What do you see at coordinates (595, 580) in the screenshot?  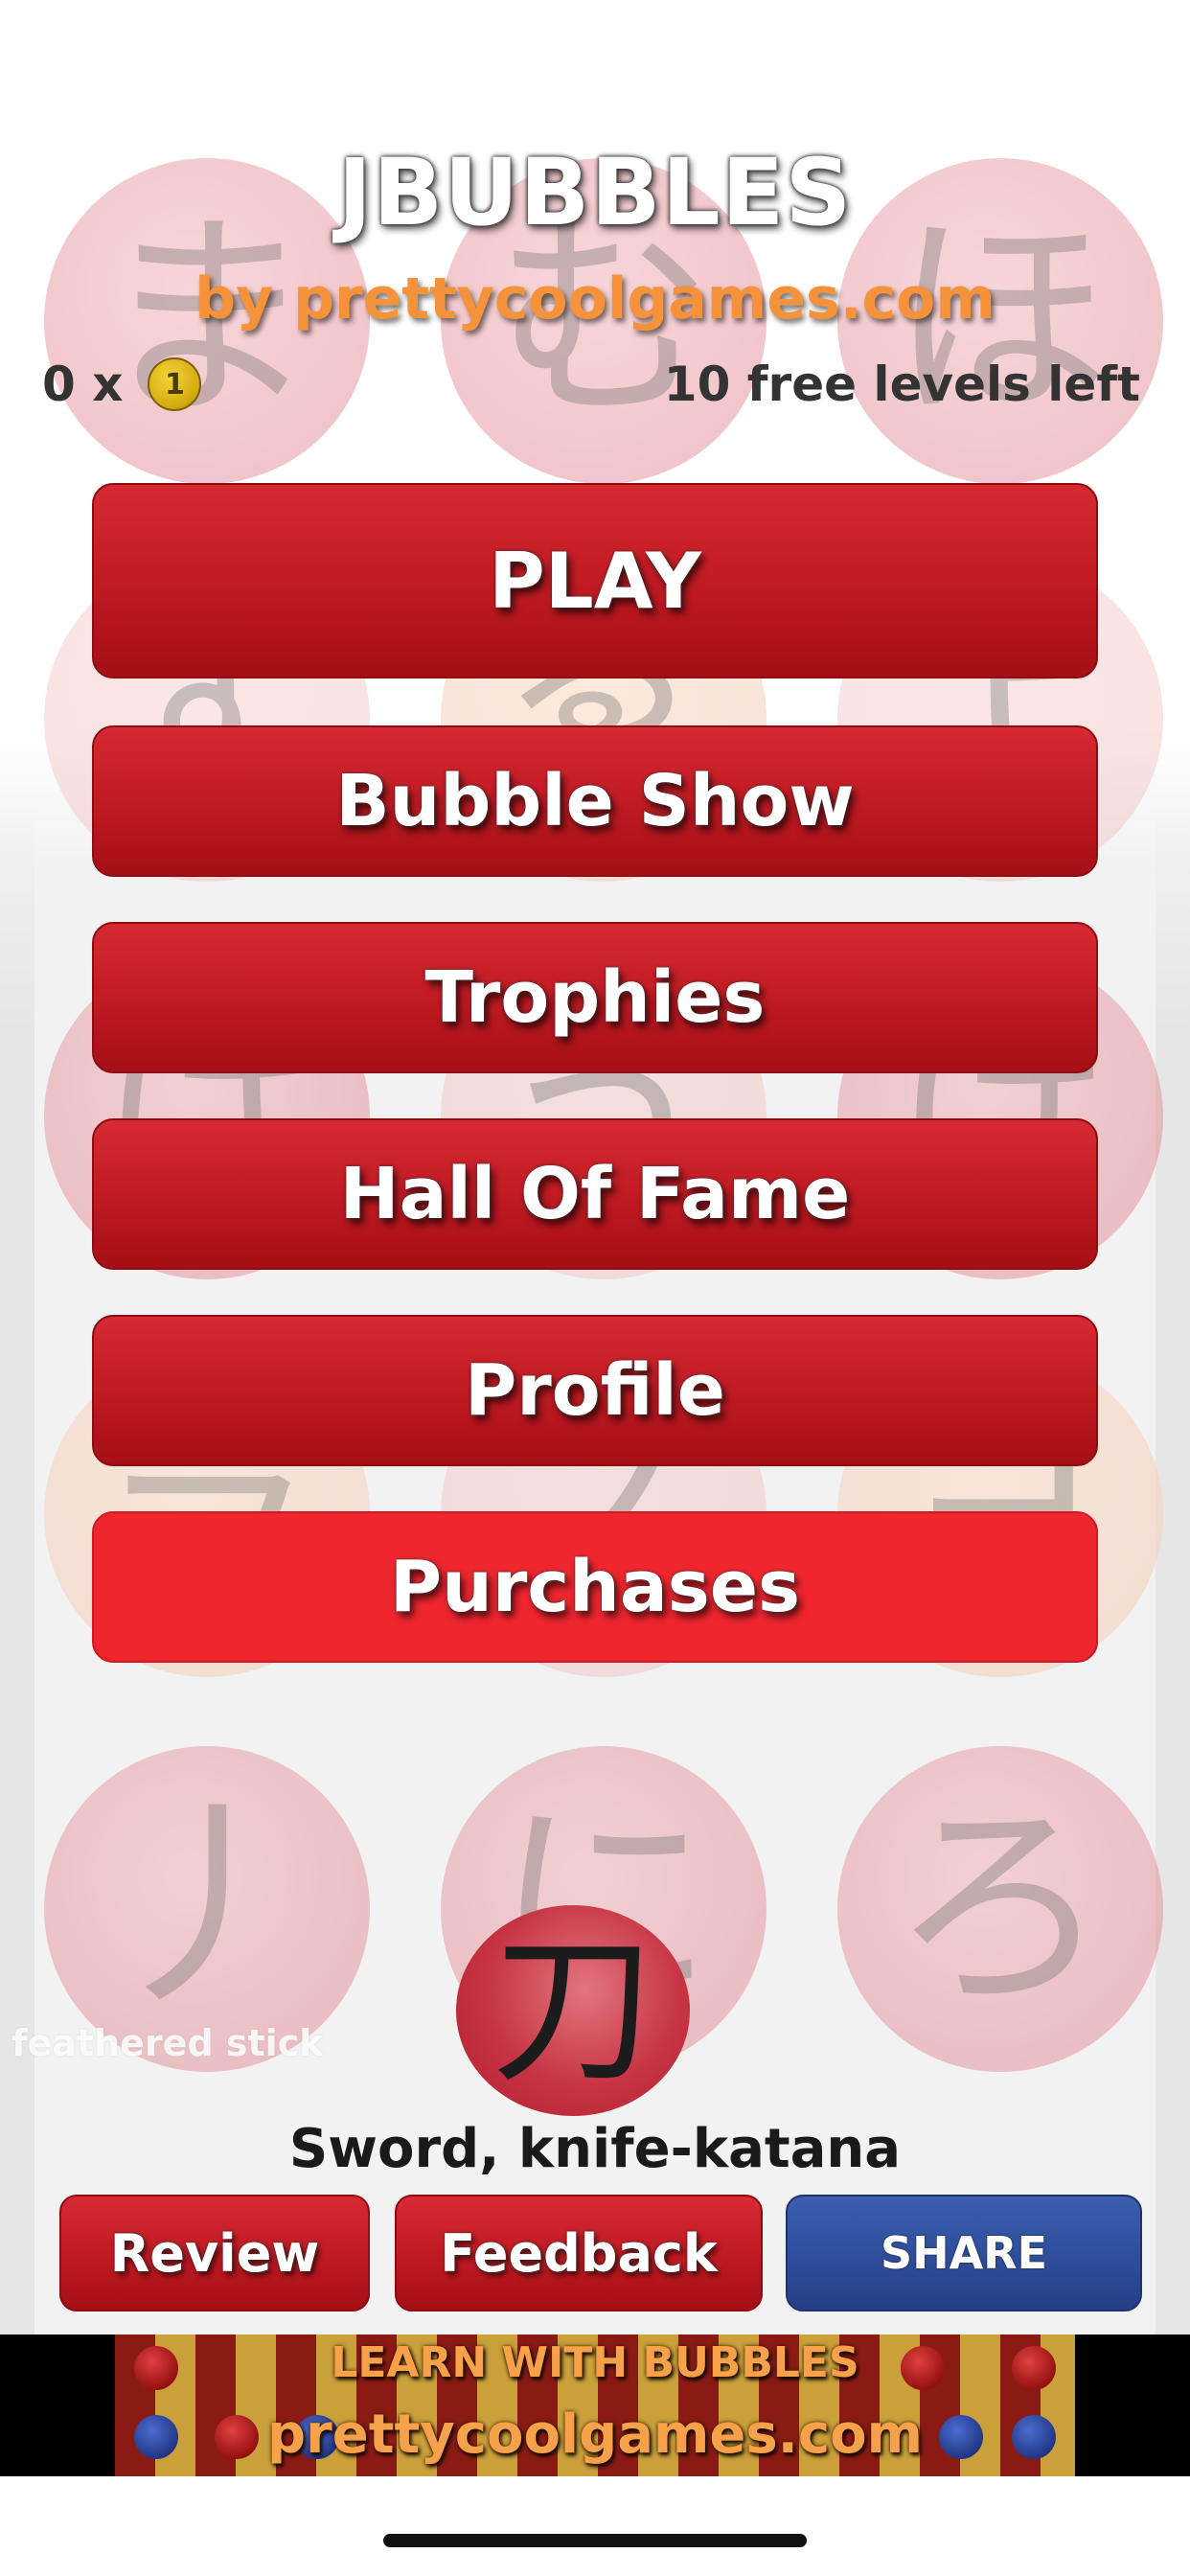 I see `play-button: PLAY` at bounding box center [595, 580].